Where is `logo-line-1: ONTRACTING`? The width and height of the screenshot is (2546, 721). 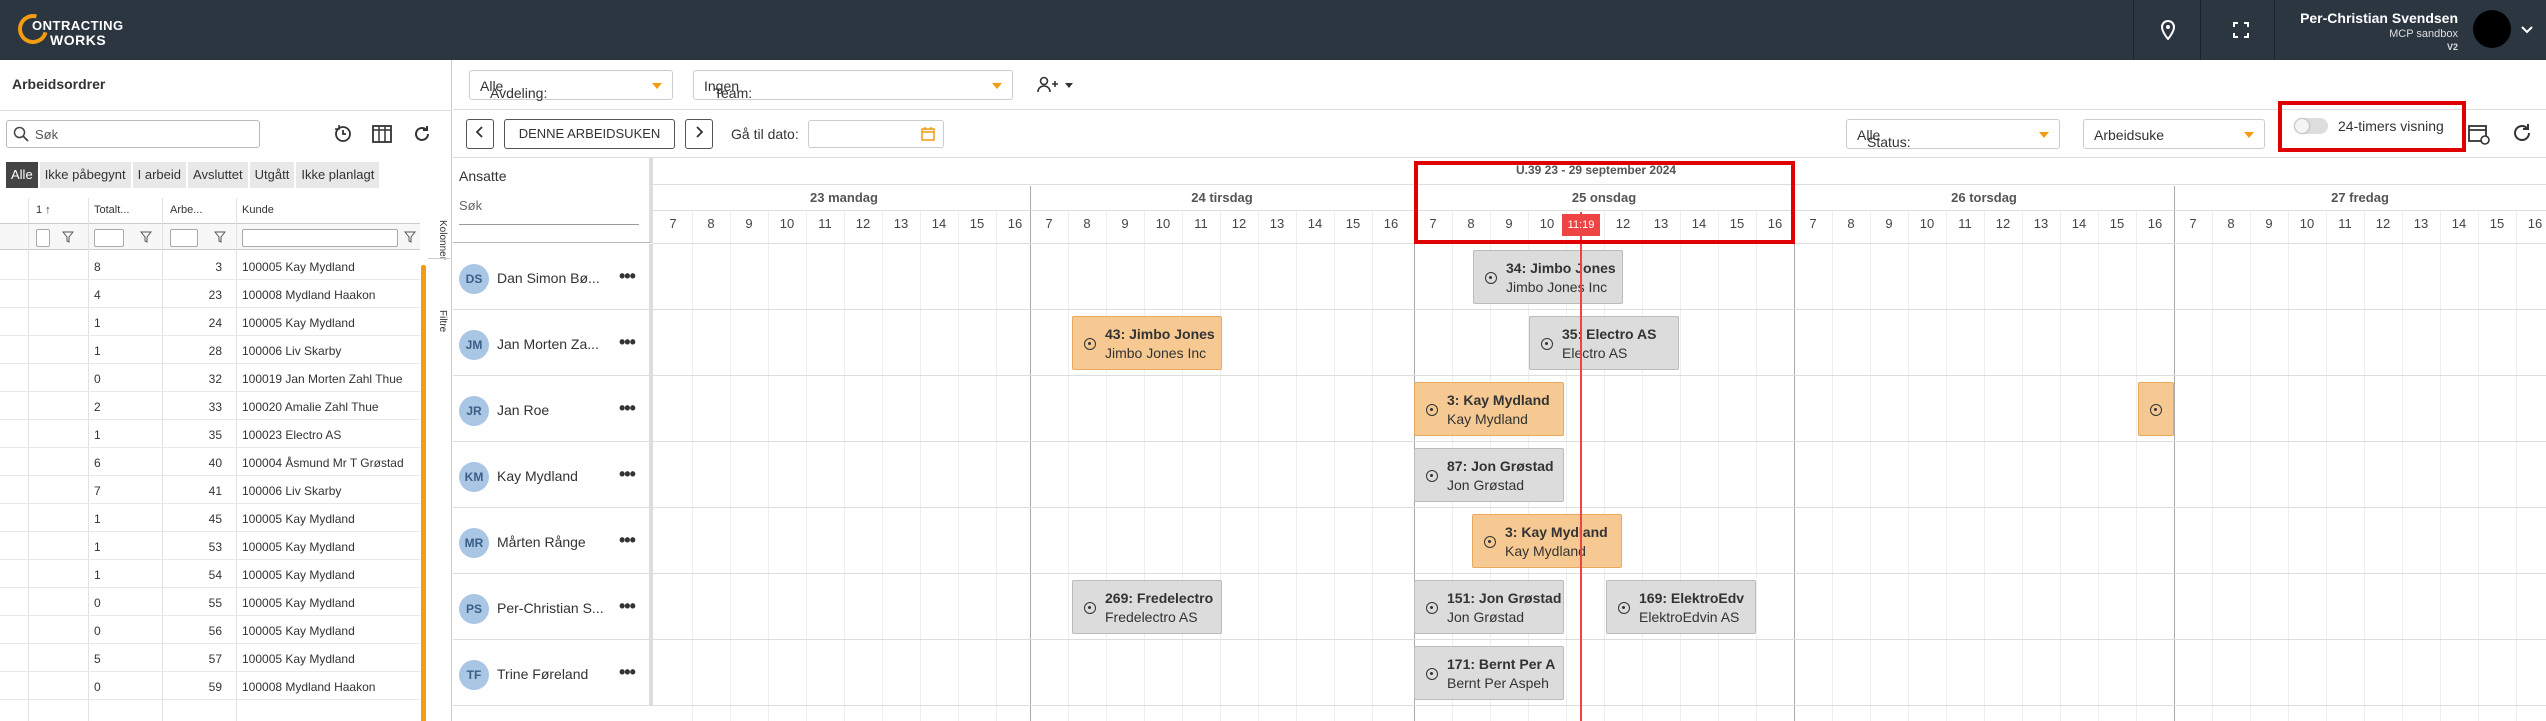
logo-line-1: ONTRACTING is located at coordinates (78, 25).